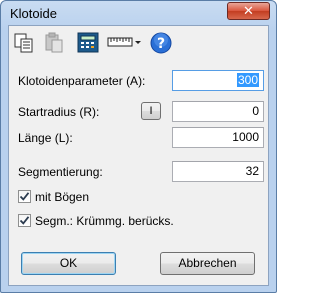  Describe the element at coordinates (62, 197) in the screenshot. I see `arcs-checkbox-label: mit Bögen` at that location.